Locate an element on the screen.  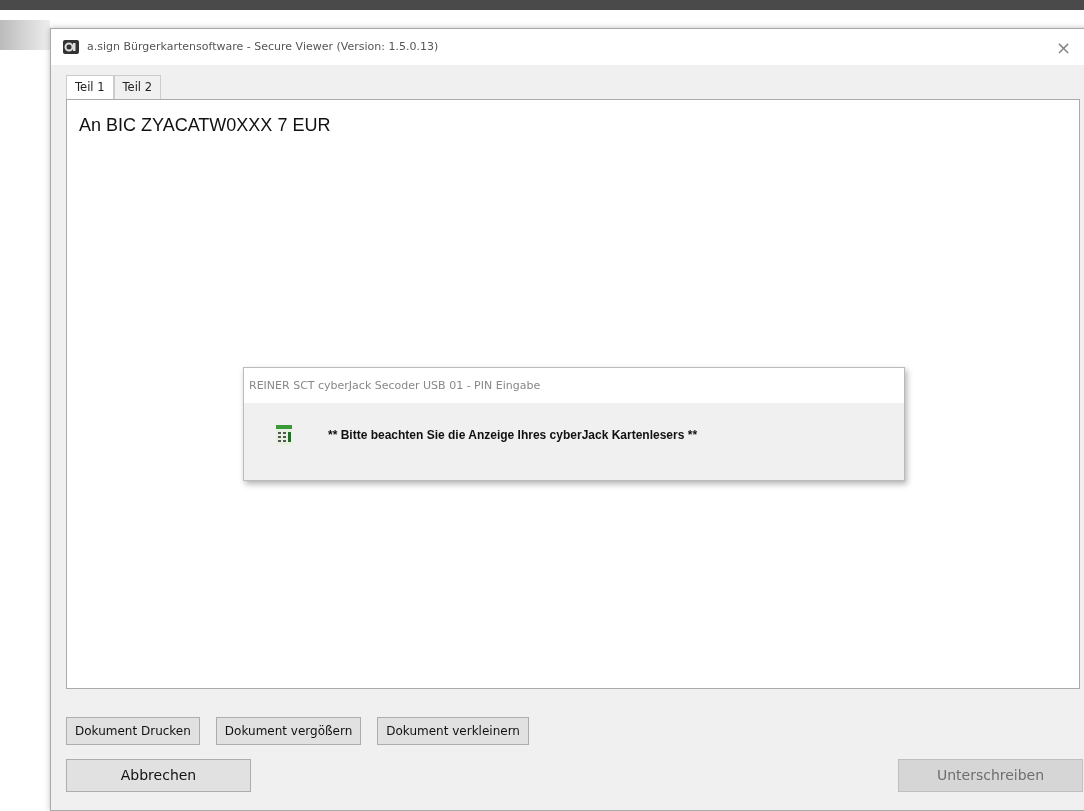
tab: Teil 2 is located at coordinates (137, 87).